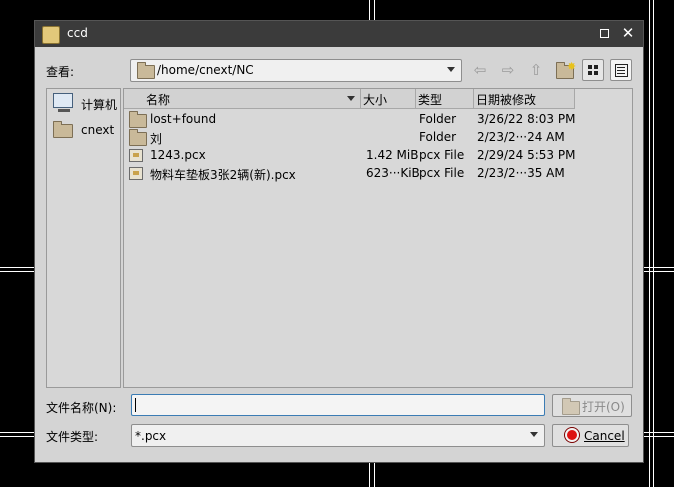 The width and height of the screenshot is (674, 487). Describe the element at coordinates (183, 119) in the screenshot. I see `file-name: lost+found` at that location.